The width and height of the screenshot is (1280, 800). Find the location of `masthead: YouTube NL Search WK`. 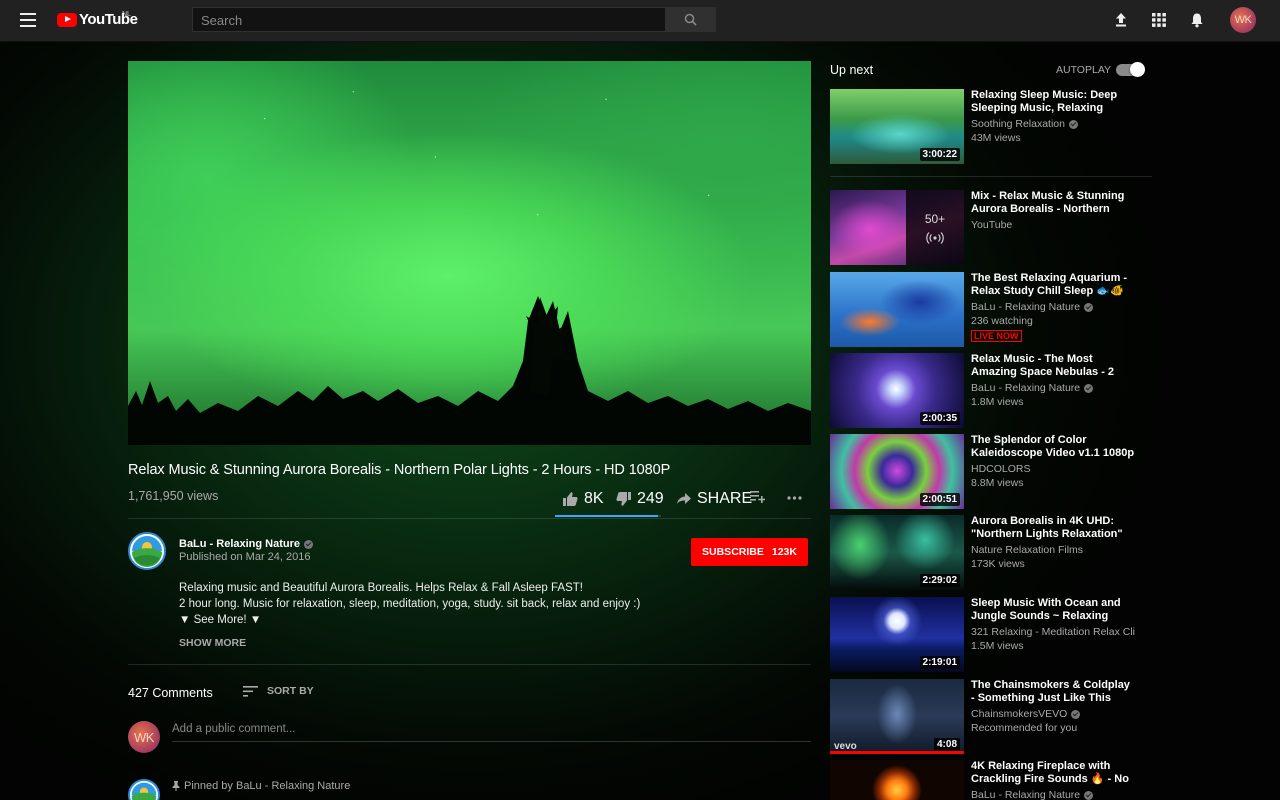

masthead: YouTube NL Search WK is located at coordinates (640, 21).